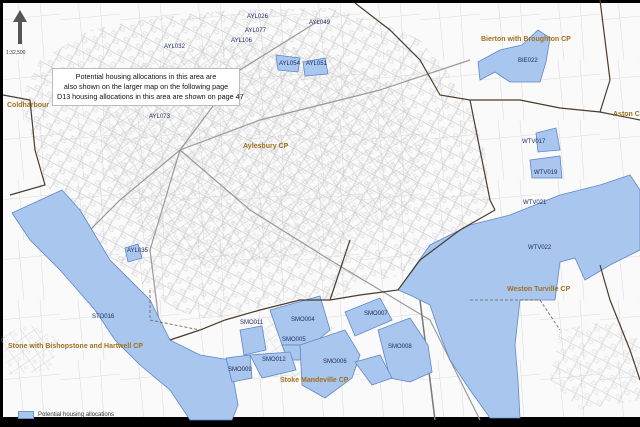  What do you see at coordinates (626, 114) in the screenshot?
I see `parish-label-aston: Aston C` at bounding box center [626, 114].